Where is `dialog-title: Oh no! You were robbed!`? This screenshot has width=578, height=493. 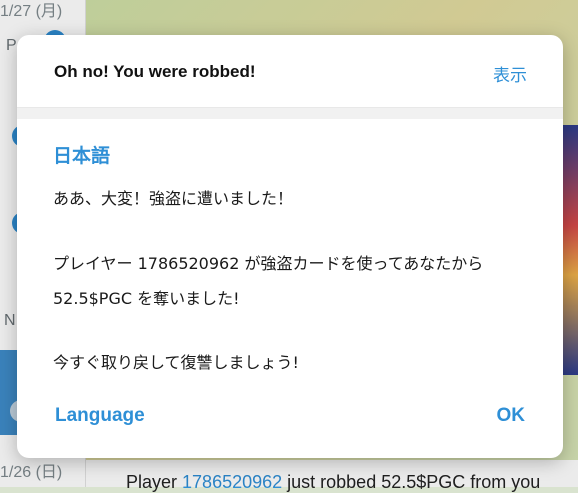 dialog-title: Oh no! You were robbed! is located at coordinates (155, 71).